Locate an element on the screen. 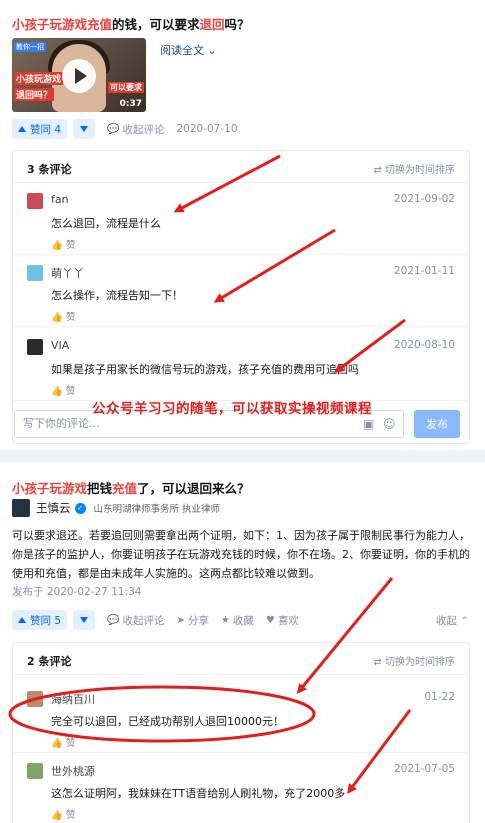  vote-up-button: 赞同 5 is located at coordinates (40, 620).